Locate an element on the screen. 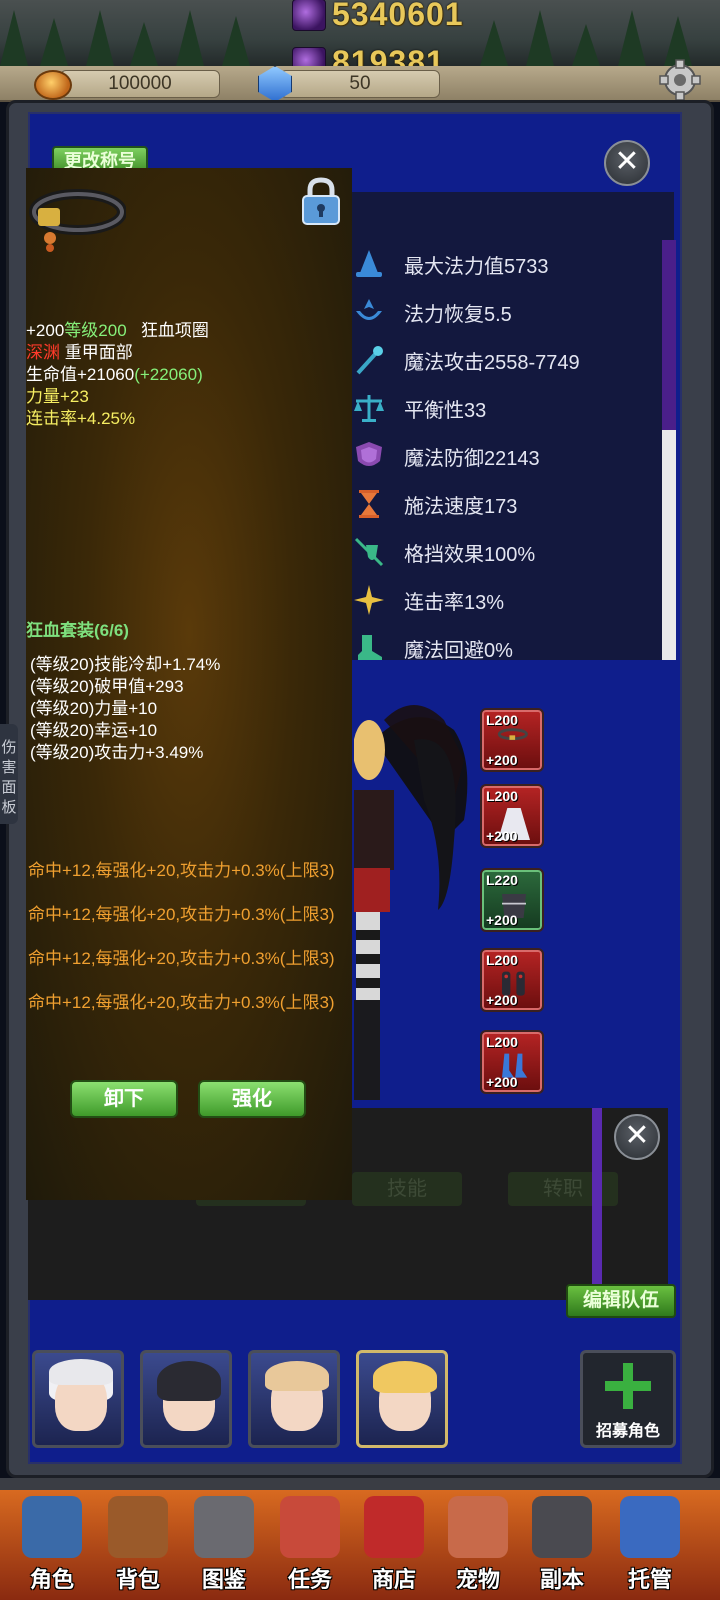 This screenshot has height=1600, width=720. nav-label: 角色 is located at coordinates (51, 1579).